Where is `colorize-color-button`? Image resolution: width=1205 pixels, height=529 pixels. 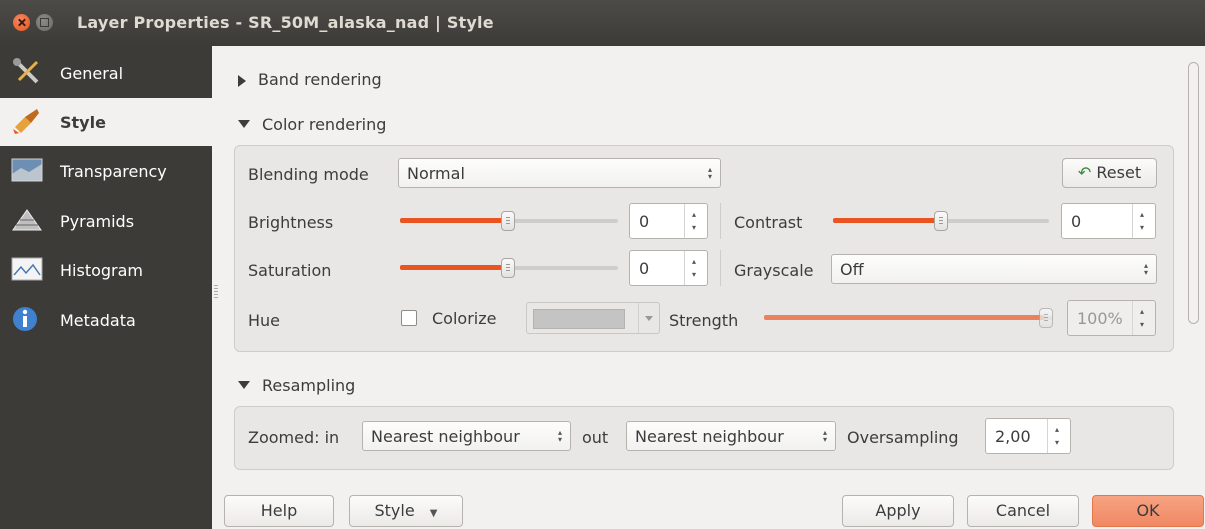
colorize-color-button is located at coordinates (593, 318).